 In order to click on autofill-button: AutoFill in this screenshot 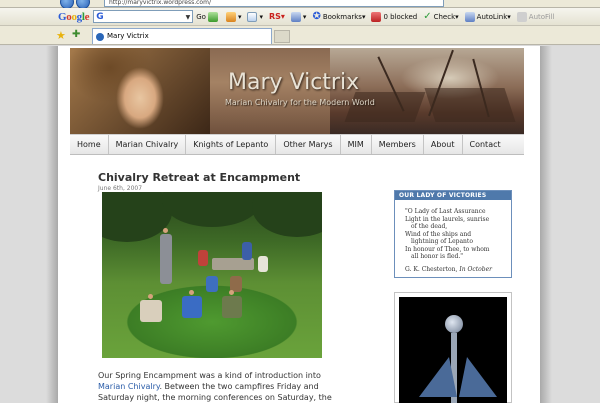, I will do `click(536, 17)`.